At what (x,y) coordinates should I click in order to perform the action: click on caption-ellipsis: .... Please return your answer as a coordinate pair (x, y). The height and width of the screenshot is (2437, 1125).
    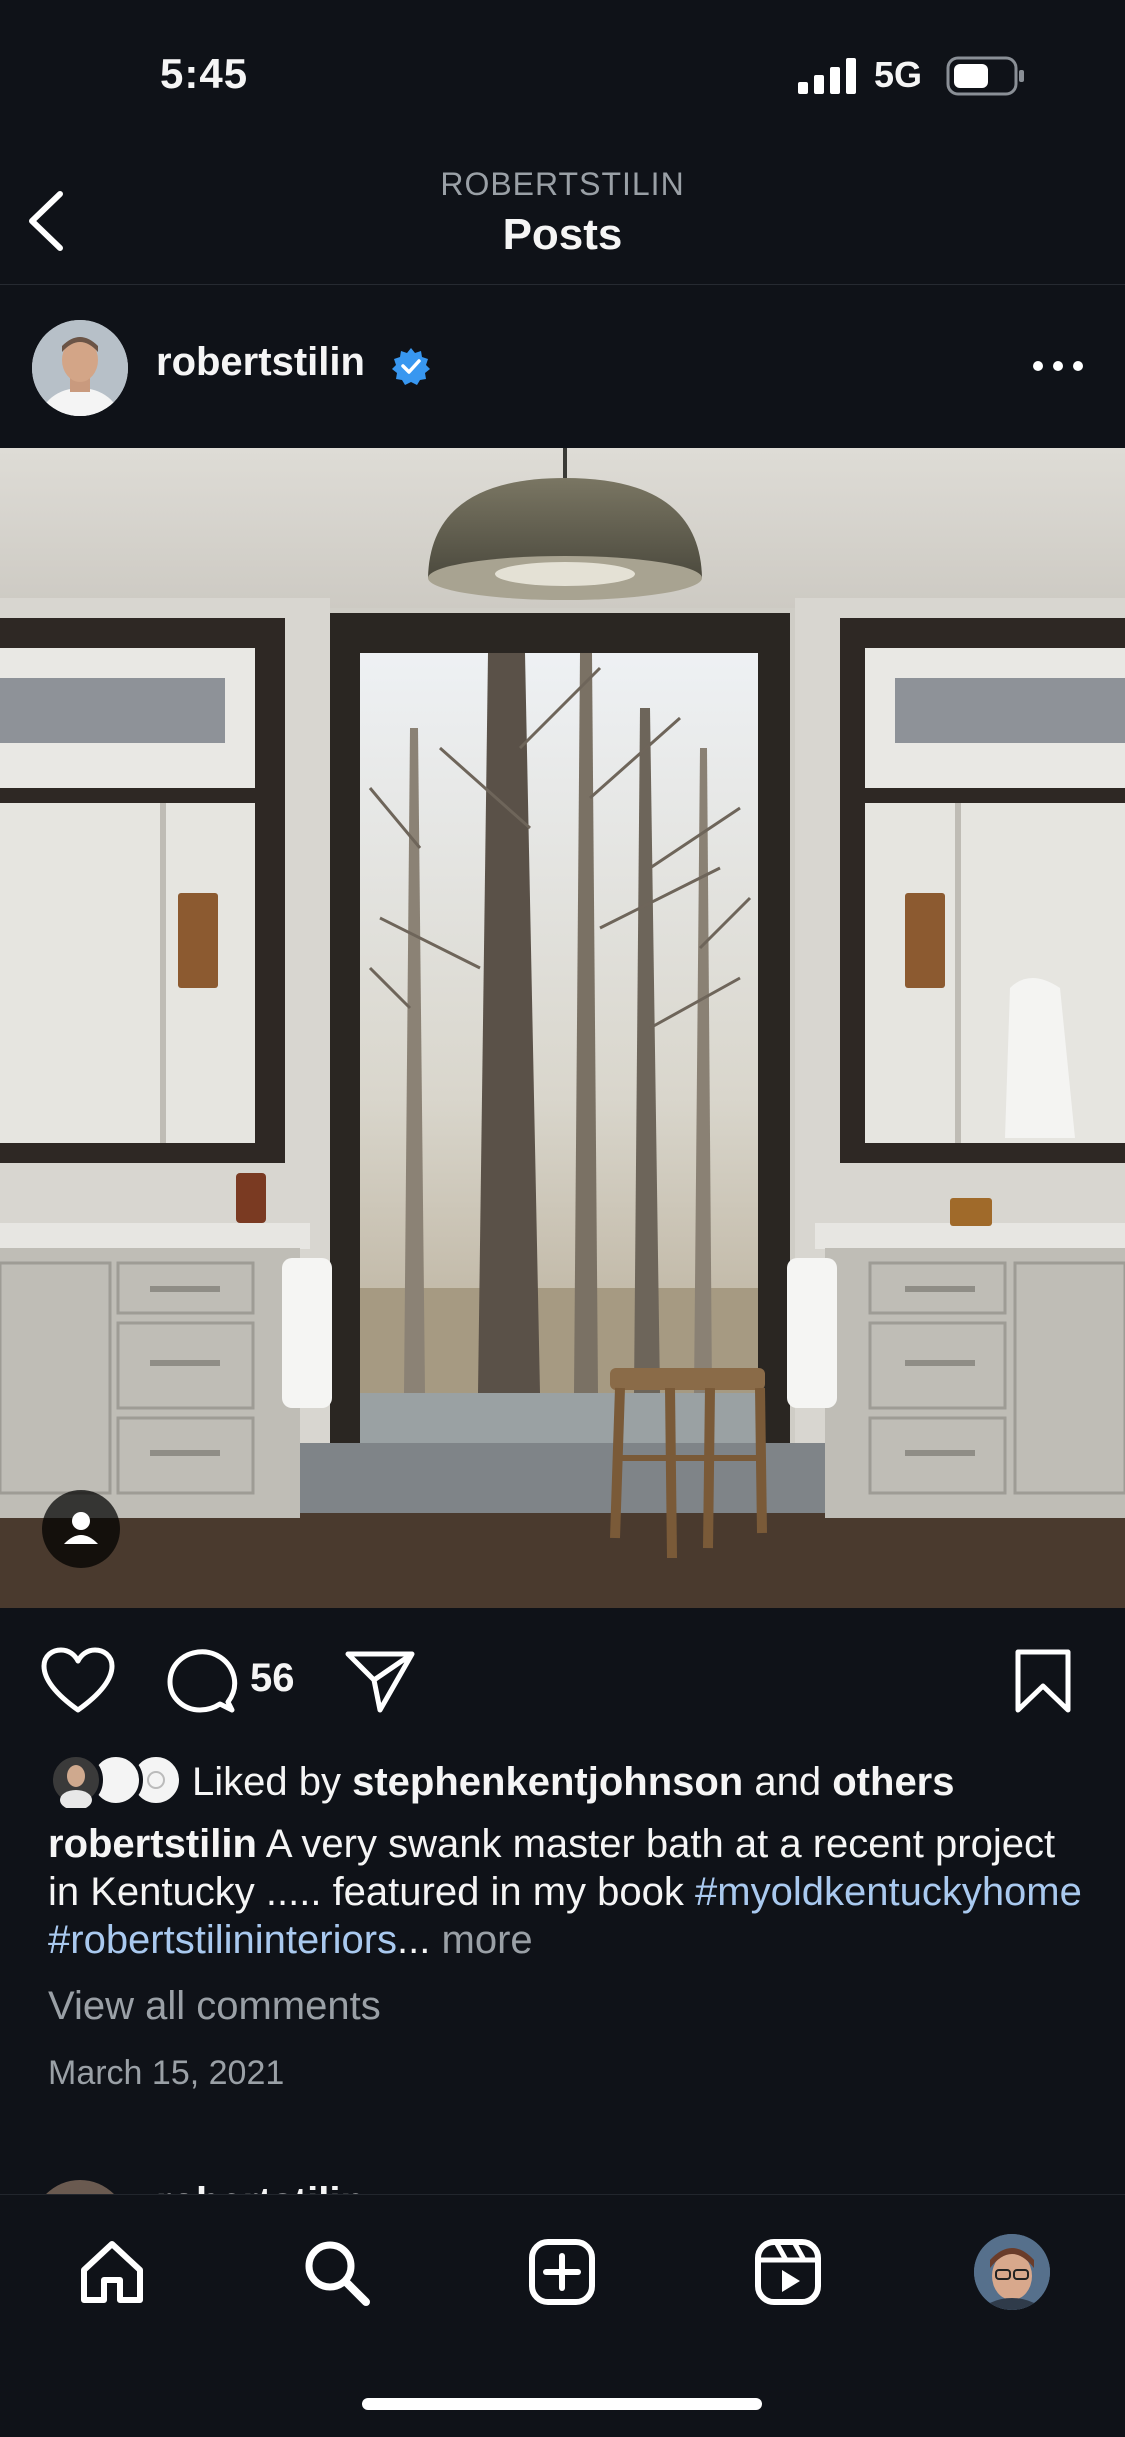
    Looking at the image, I should click on (414, 1940).